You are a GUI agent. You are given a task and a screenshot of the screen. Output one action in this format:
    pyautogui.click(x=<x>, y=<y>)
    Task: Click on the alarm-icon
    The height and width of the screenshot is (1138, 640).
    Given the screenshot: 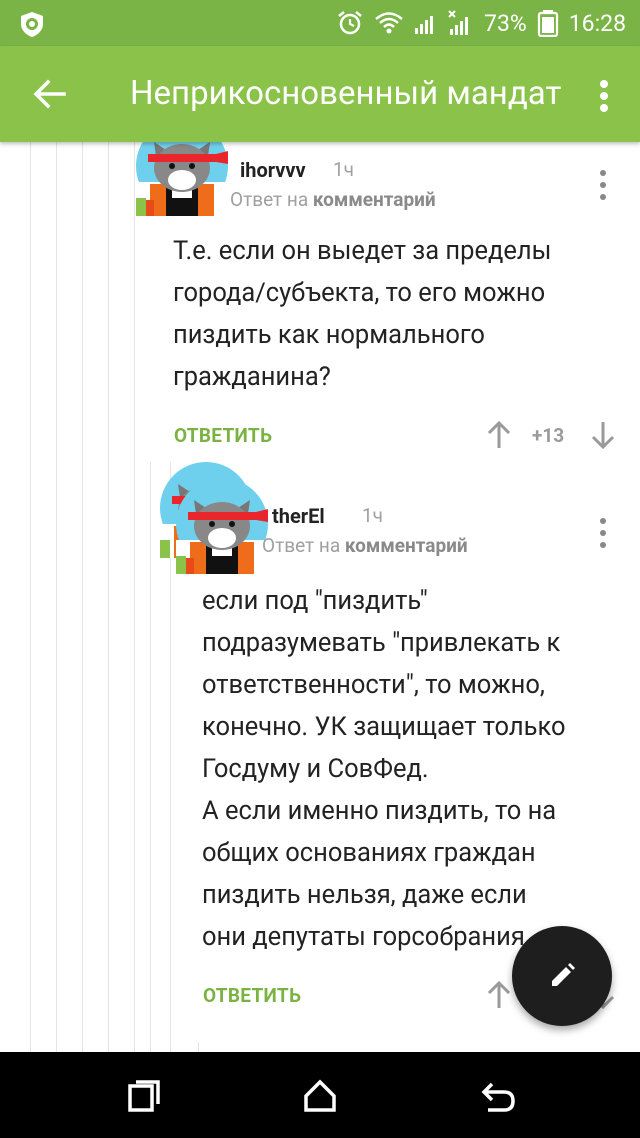 What is the action you would take?
    pyautogui.click(x=350, y=23)
    